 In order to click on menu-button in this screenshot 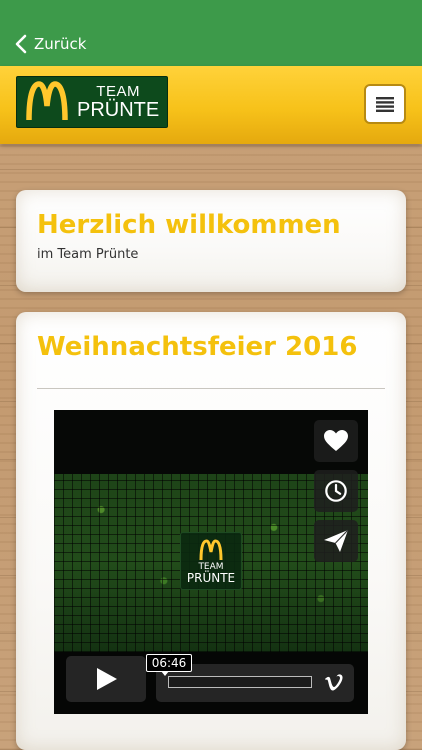, I will do `click(385, 104)`.